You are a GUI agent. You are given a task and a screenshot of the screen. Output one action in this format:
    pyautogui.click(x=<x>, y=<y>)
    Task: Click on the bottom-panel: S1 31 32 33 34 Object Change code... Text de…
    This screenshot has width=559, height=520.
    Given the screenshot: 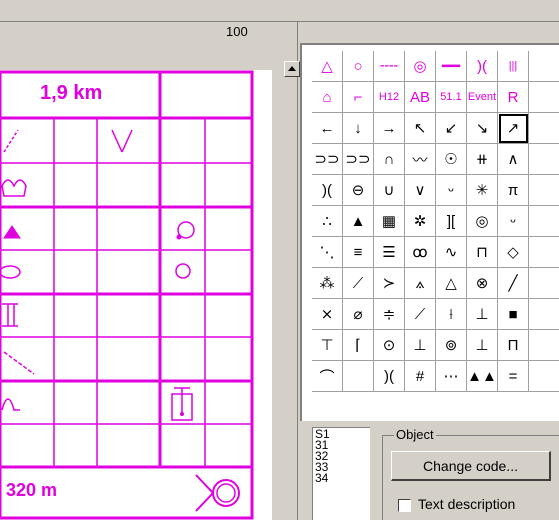 What is the action you would take?
    pyautogui.click(x=429, y=470)
    